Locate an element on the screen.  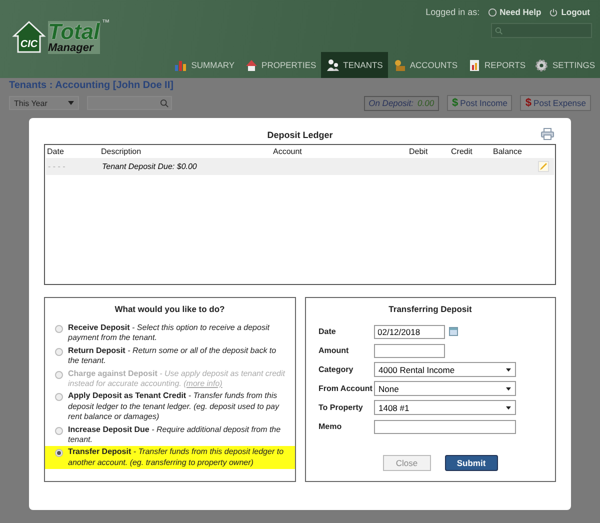
logo-mark: CIC is located at coordinates (29, 44).